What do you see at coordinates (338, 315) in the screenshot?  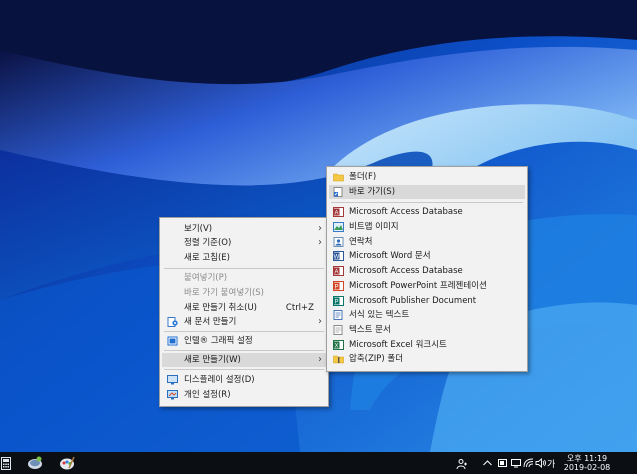 I see `rich-text-icon` at bounding box center [338, 315].